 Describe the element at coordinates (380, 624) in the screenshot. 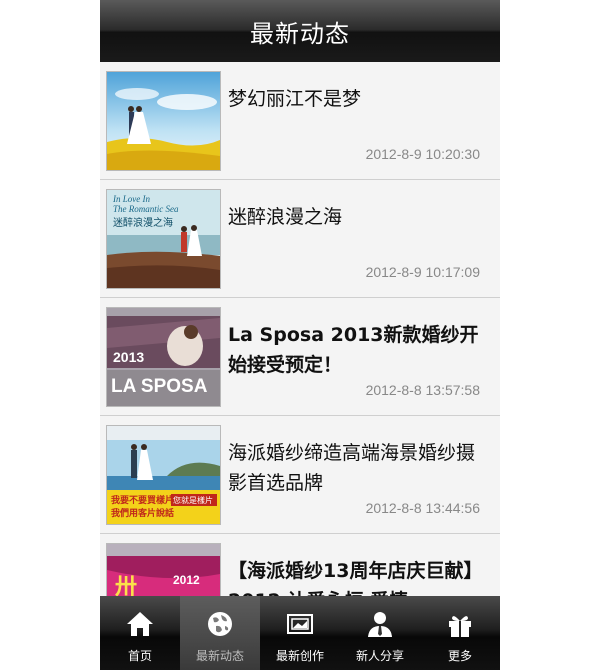

I see `person-icon` at that location.